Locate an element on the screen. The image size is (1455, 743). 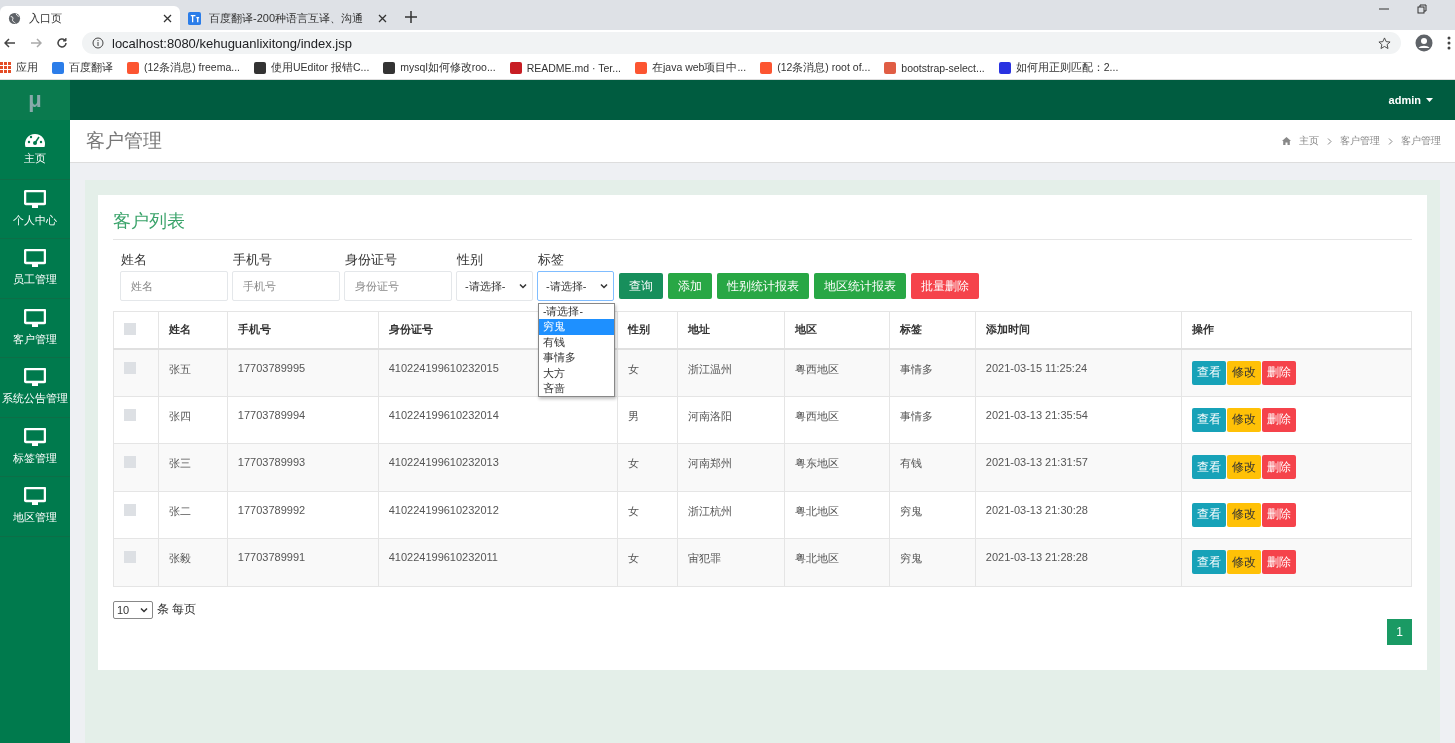
filter-label: 身份证号 is located at coordinates (371, 260).